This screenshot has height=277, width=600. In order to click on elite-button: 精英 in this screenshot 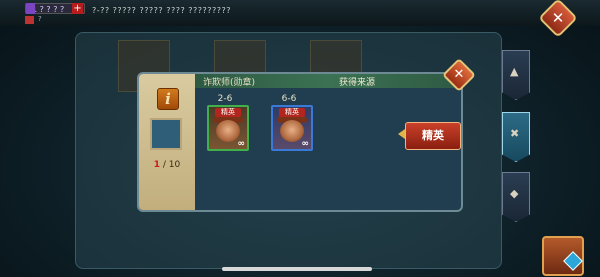, I will do `click(433, 136)`.